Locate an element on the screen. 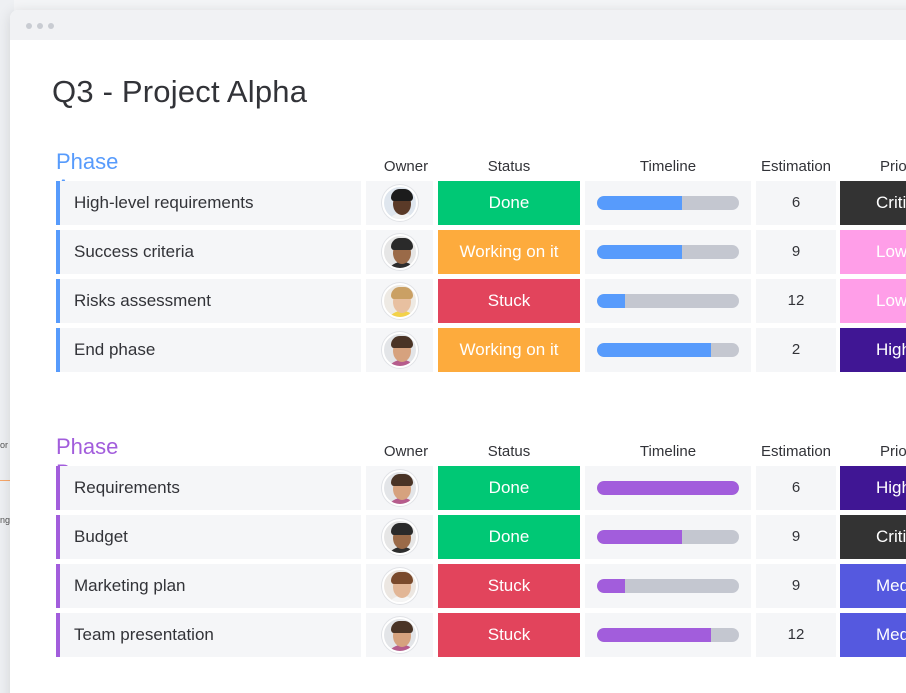 The height and width of the screenshot is (693, 906). priority-label: High is located at coordinates (891, 487).